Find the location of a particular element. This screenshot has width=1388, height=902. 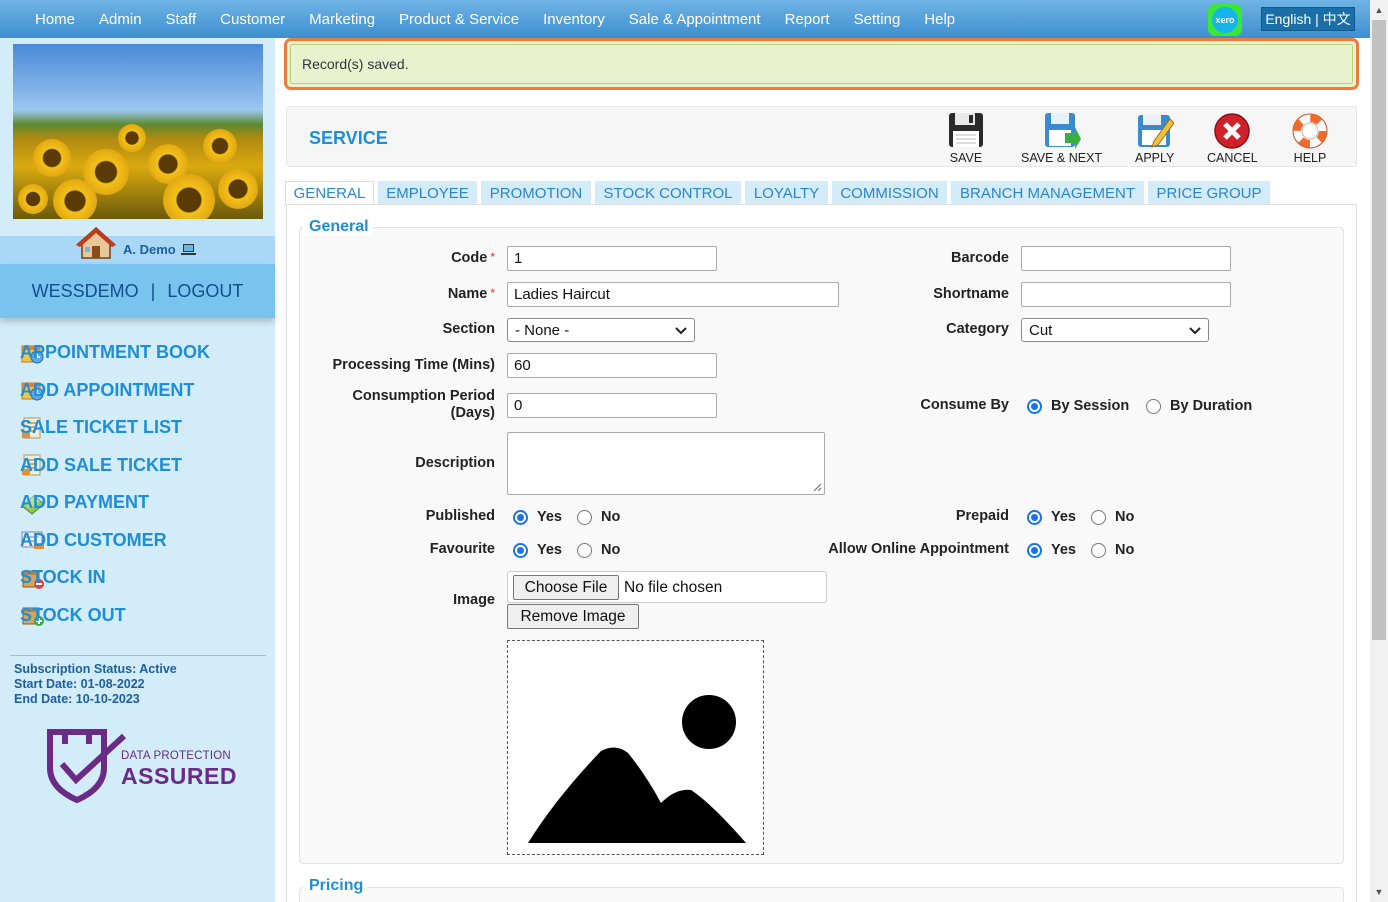

name-input: Ladies Haircut is located at coordinates (673, 294).